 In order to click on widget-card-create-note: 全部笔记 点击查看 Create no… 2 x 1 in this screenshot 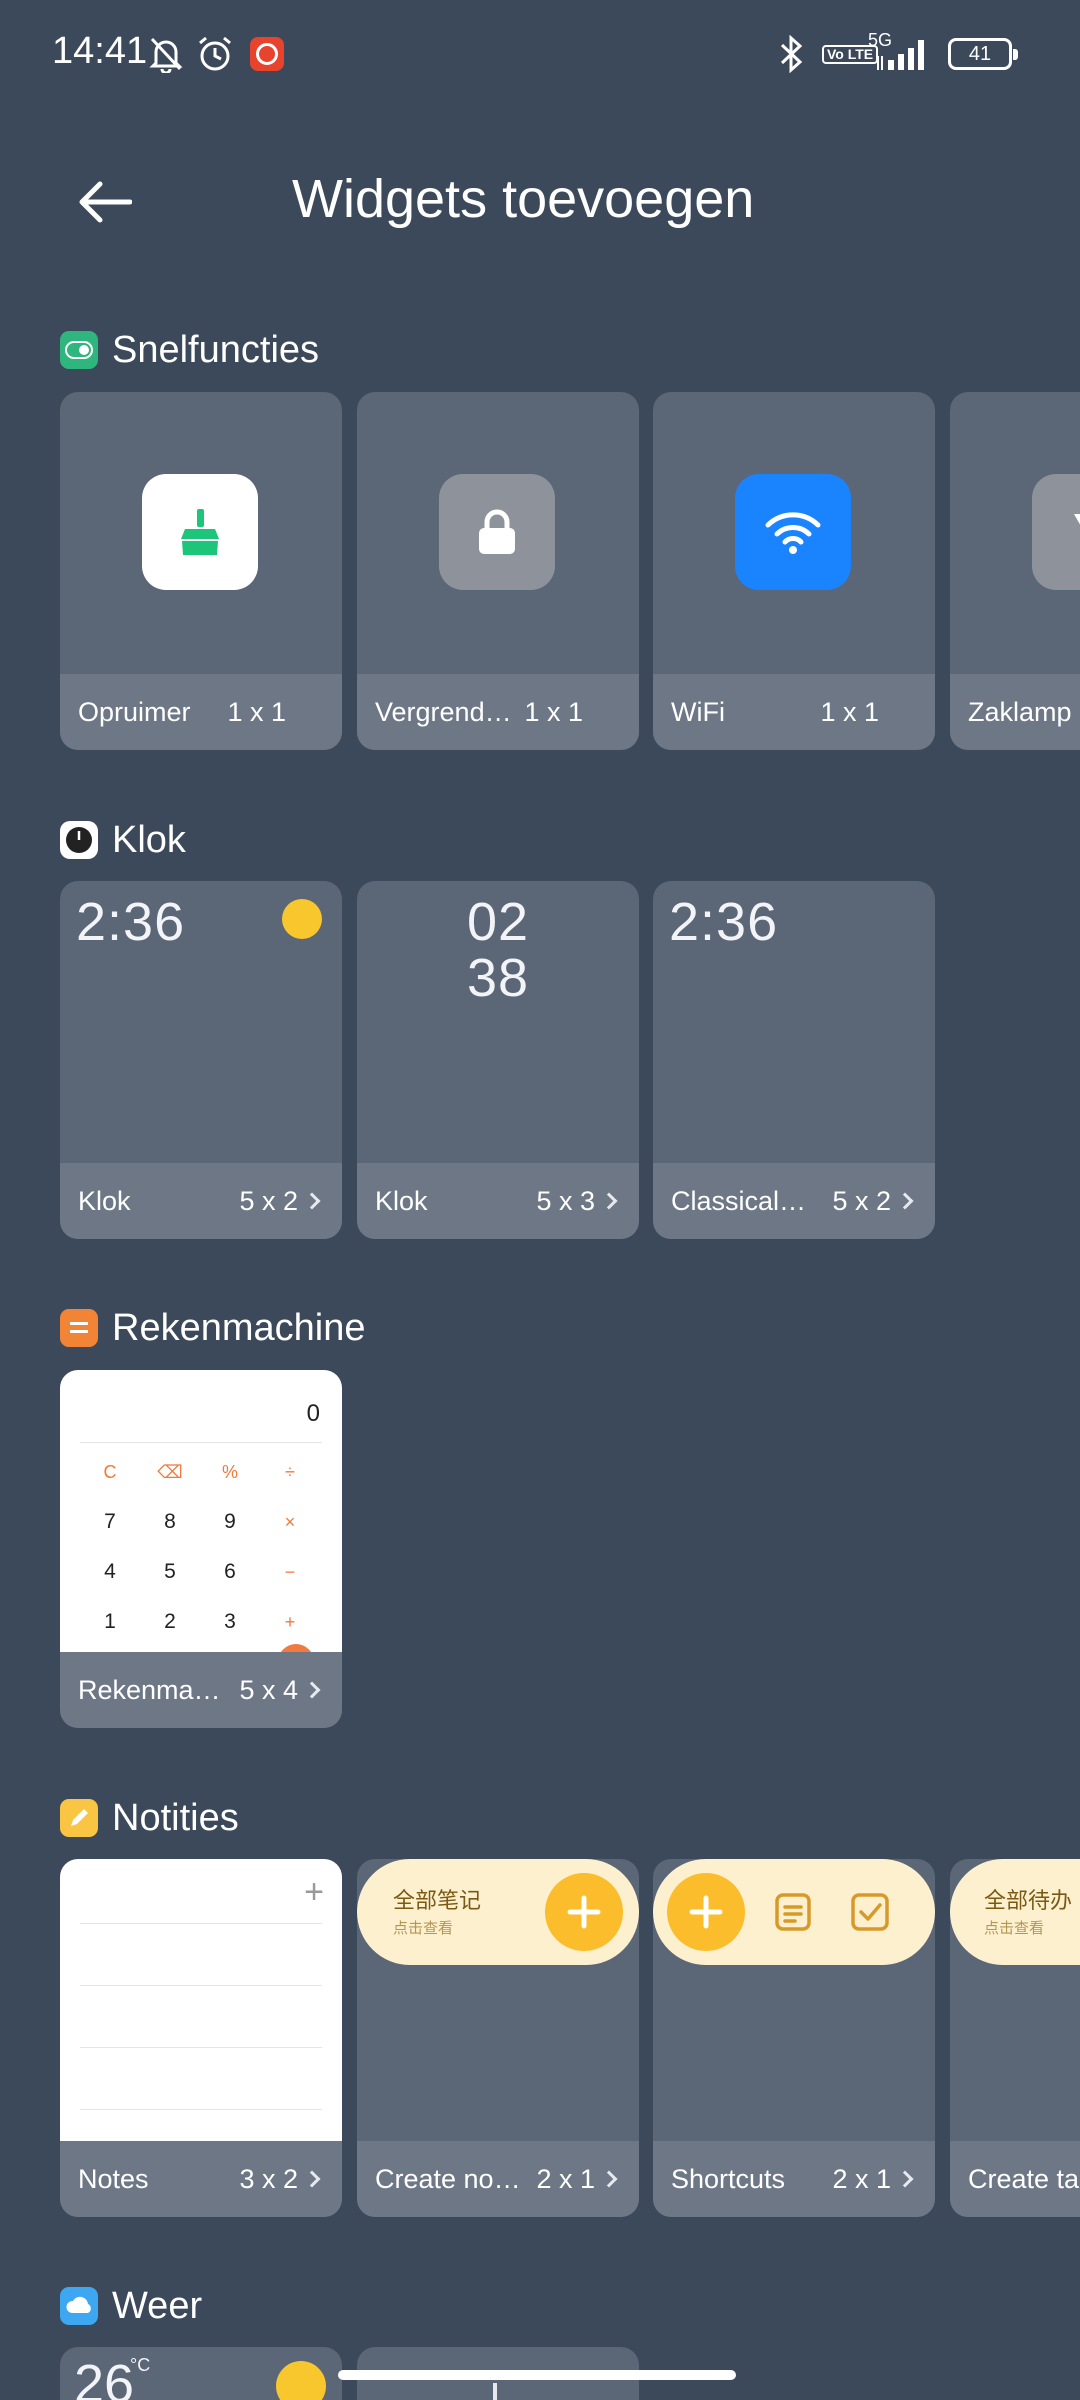, I will do `click(498, 2038)`.